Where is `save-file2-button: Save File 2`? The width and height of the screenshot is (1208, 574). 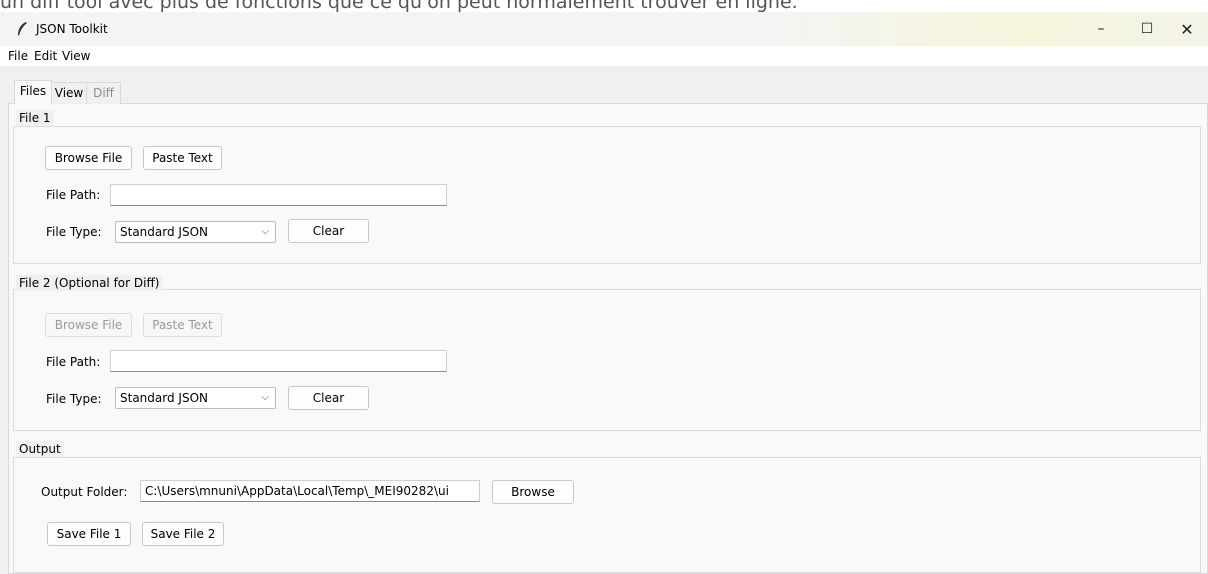 save-file2-button: Save File 2 is located at coordinates (183, 534).